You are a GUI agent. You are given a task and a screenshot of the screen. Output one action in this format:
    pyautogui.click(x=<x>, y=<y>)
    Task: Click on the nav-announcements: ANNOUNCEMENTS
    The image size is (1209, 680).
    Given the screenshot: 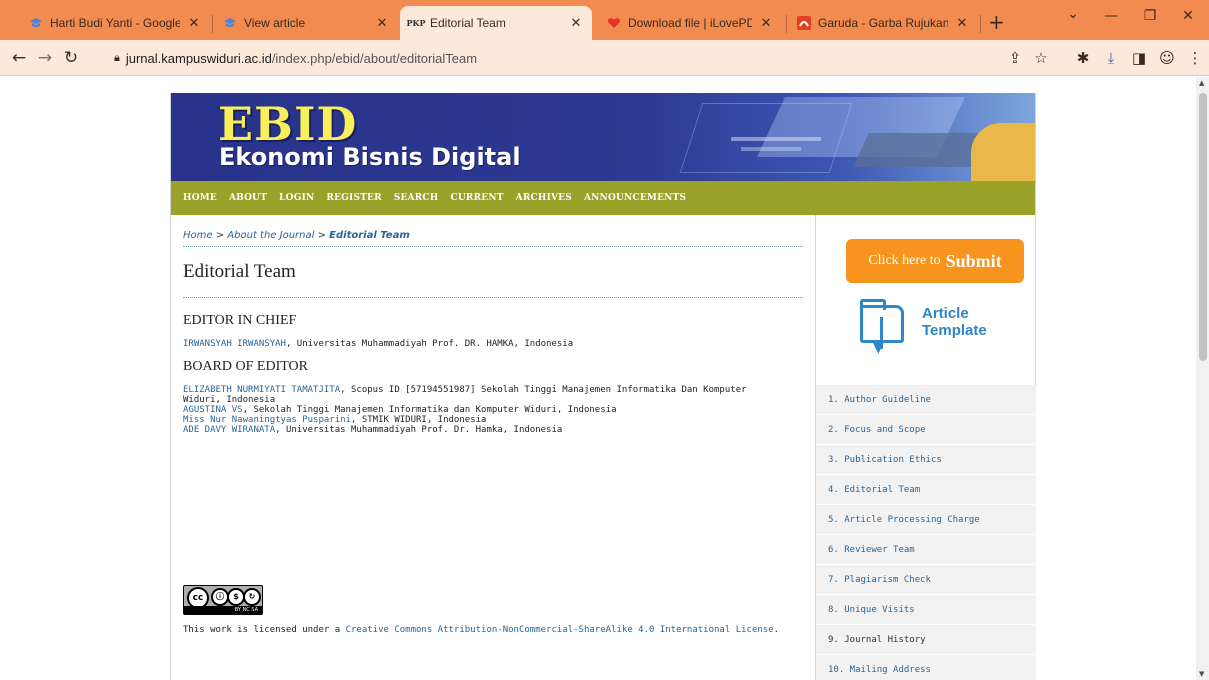 What is the action you would take?
    pyautogui.click(x=635, y=198)
    